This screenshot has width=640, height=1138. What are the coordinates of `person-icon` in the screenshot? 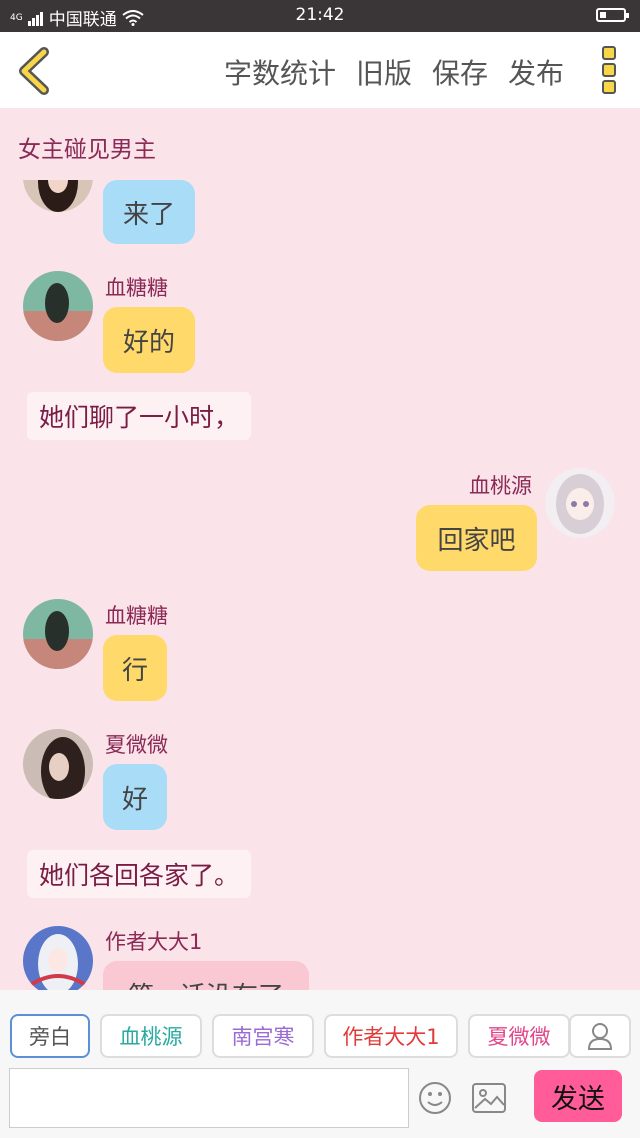 It's located at (600, 1036).